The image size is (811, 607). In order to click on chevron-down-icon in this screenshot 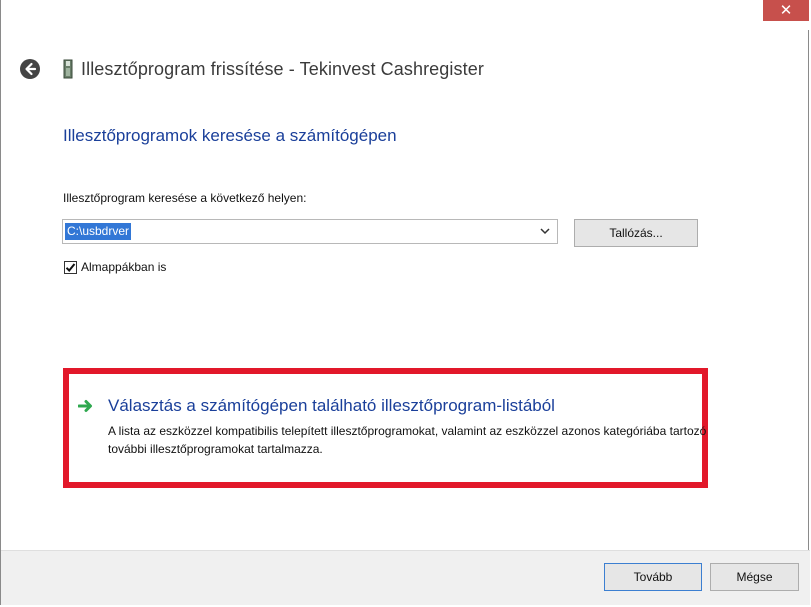, I will do `click(545, 231)`.